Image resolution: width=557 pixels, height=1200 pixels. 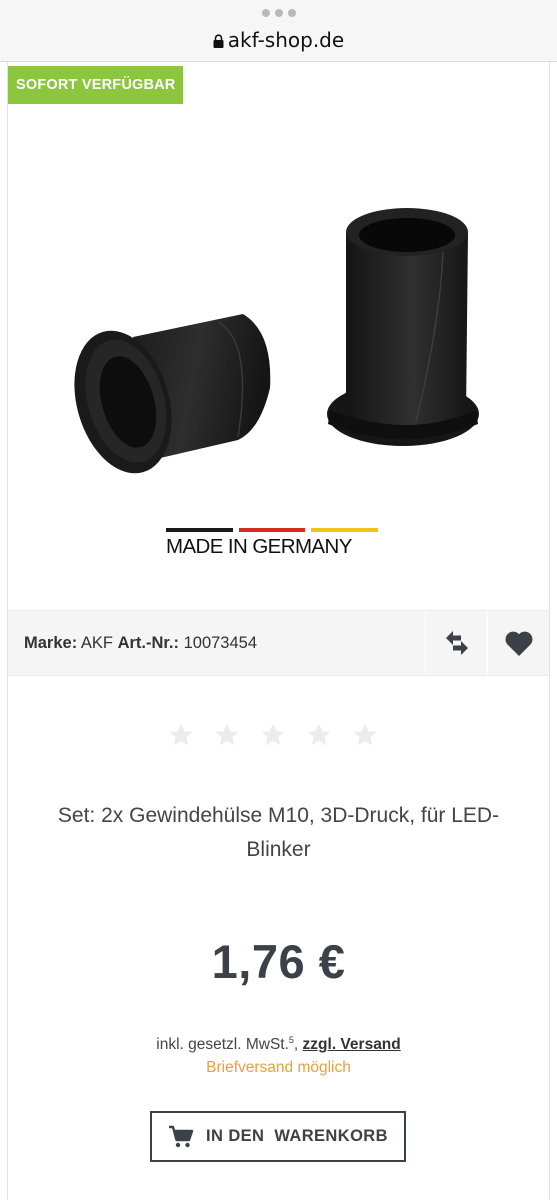 I want to click on address-bar: akf-shop.de, so click(x=278, y=40).